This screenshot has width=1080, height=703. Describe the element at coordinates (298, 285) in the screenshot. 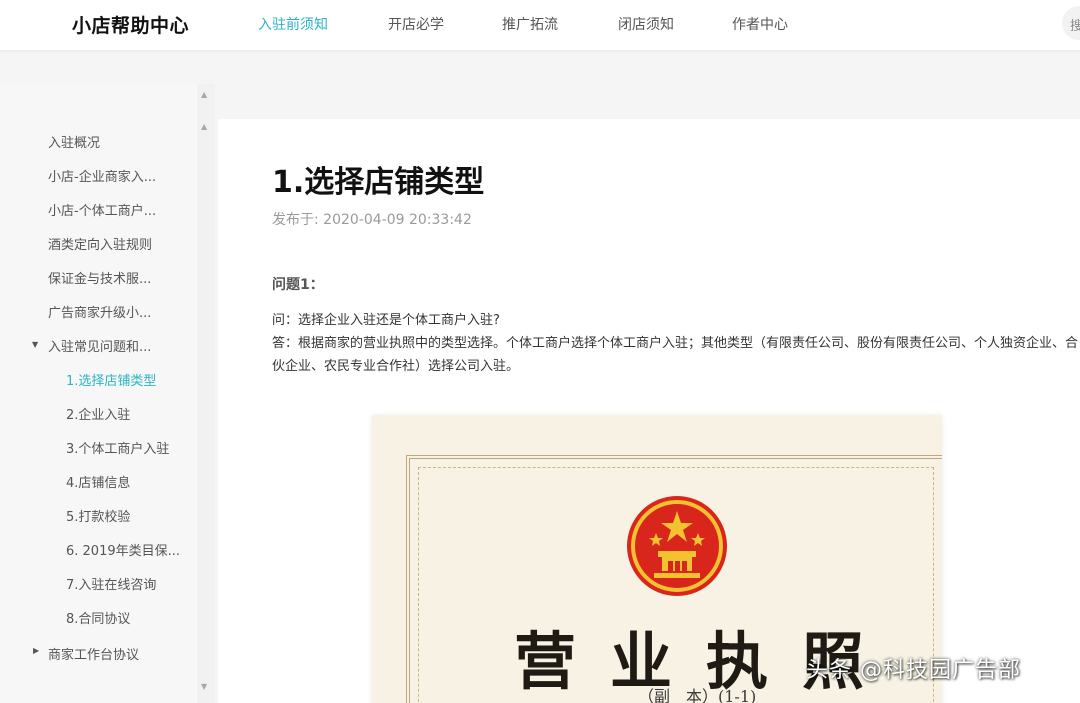

I see `question-heading: 问题1：` at that location.